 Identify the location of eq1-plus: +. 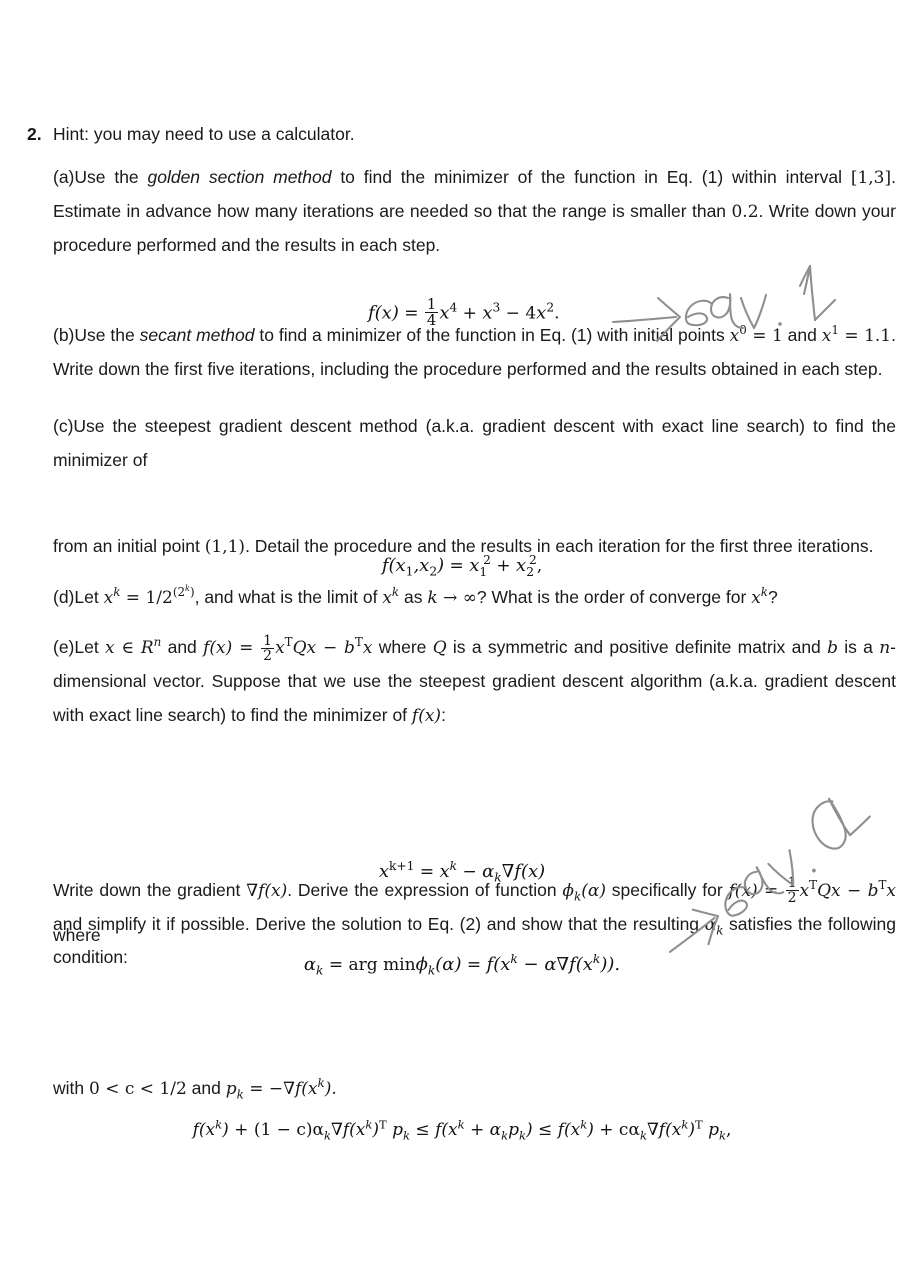
(470, 313).